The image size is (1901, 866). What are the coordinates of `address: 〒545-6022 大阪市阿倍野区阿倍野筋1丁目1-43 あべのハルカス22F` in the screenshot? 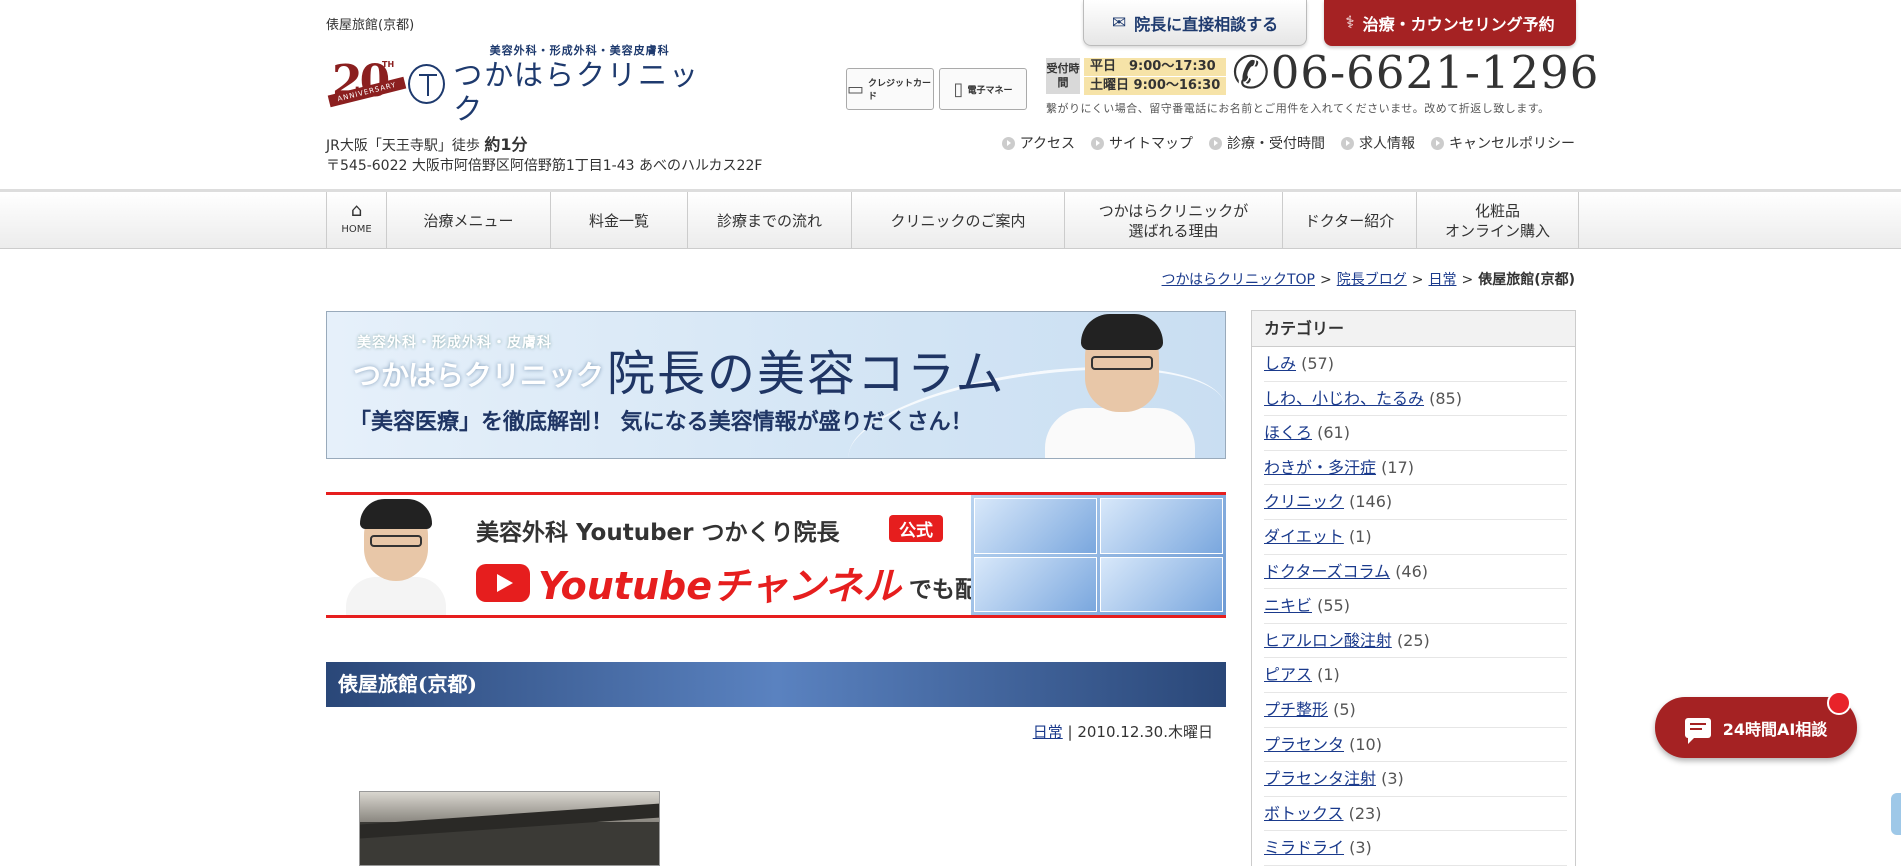 It's located at (544, 166).